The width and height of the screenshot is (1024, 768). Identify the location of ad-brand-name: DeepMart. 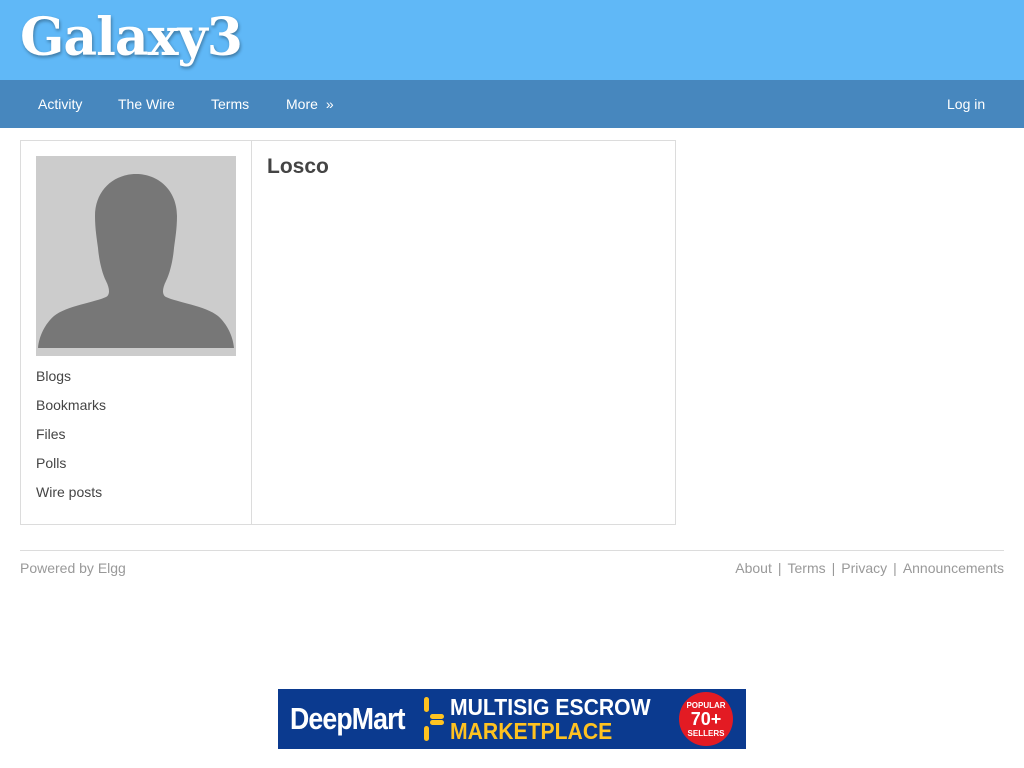
(347, 718).